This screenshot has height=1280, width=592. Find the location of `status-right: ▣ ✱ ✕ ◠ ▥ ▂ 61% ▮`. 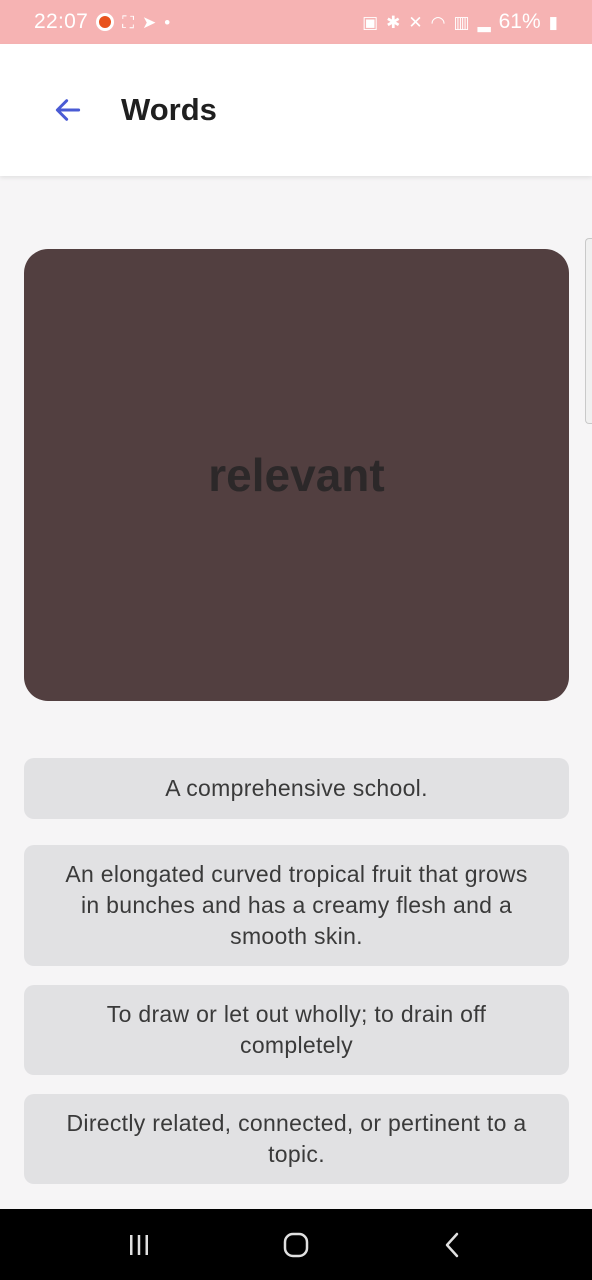

status-right: ▣ ✱ ✕ ◠ ▥ ▂ 61% ▮ is located at coordinates (460, 22).